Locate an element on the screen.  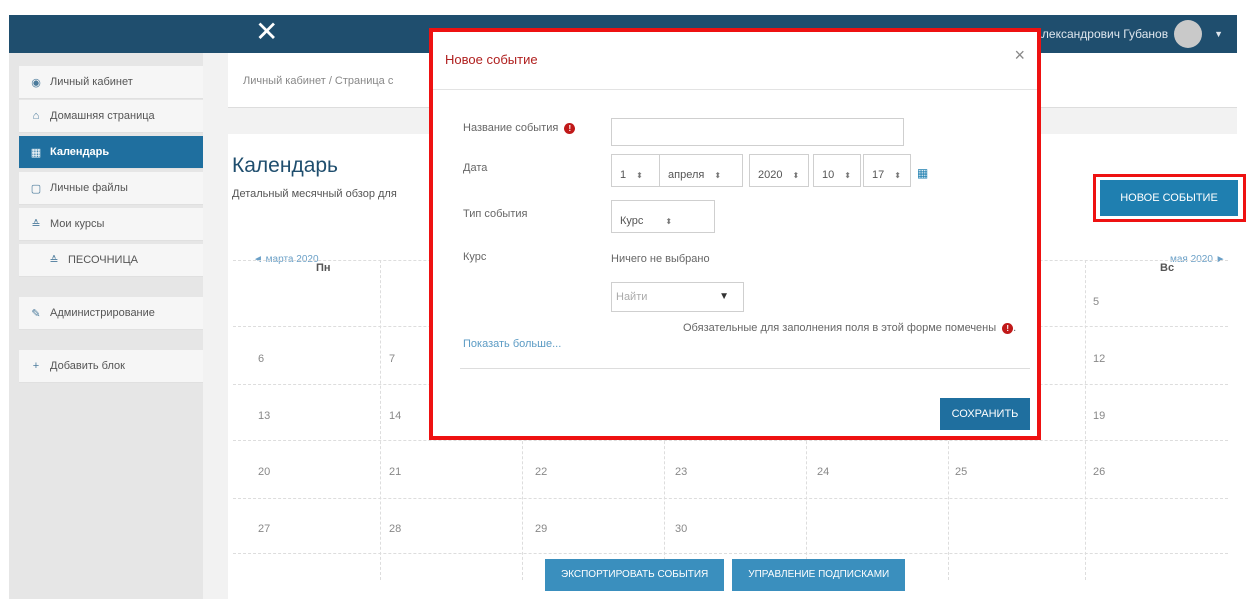
sidebar-item-home: ⌂ Домашняя страница is located at coordinates (111, 116).